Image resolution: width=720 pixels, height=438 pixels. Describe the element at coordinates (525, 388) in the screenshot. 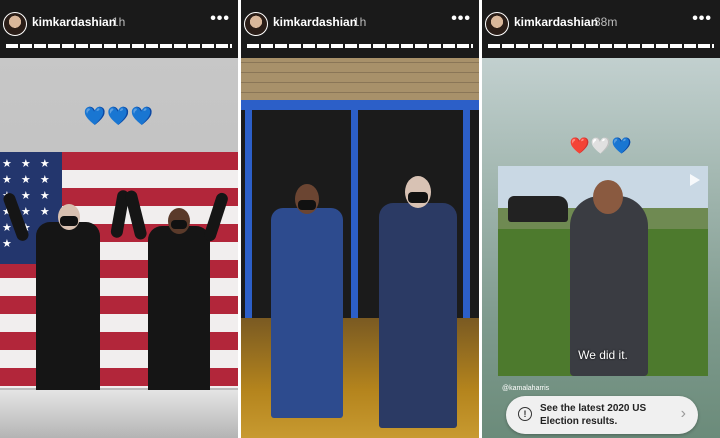

I see `mention-tag: @kamalaharris` at that location.